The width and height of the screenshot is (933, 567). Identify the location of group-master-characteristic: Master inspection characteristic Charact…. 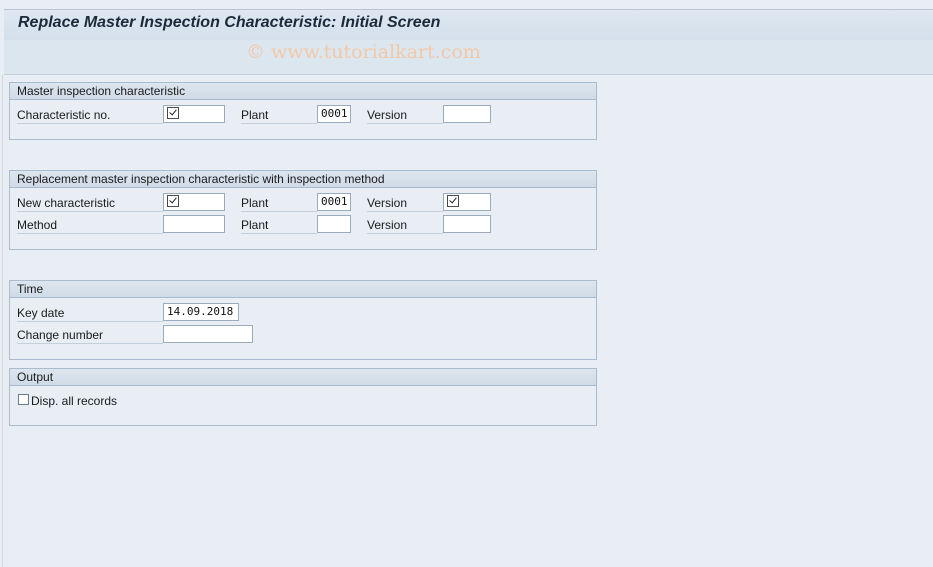
(303, 111).